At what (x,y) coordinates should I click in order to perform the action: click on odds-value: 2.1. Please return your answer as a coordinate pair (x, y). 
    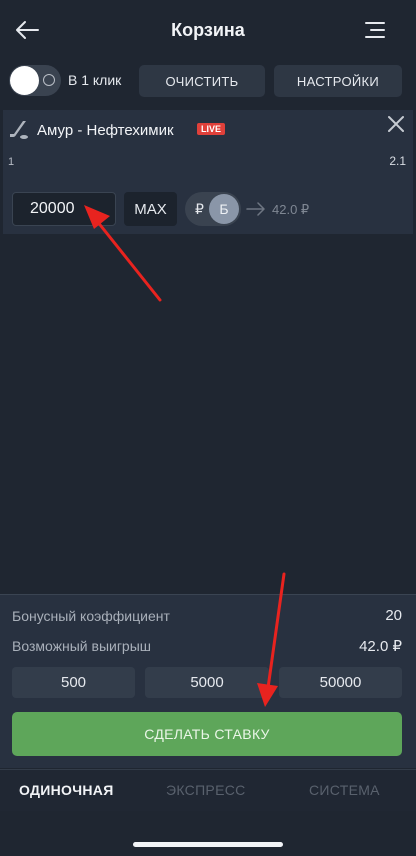
    Looking at the image, I should click on (397, 161).